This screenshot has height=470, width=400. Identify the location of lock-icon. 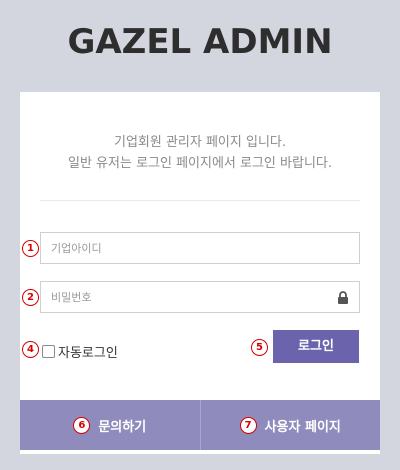
(343, 297).